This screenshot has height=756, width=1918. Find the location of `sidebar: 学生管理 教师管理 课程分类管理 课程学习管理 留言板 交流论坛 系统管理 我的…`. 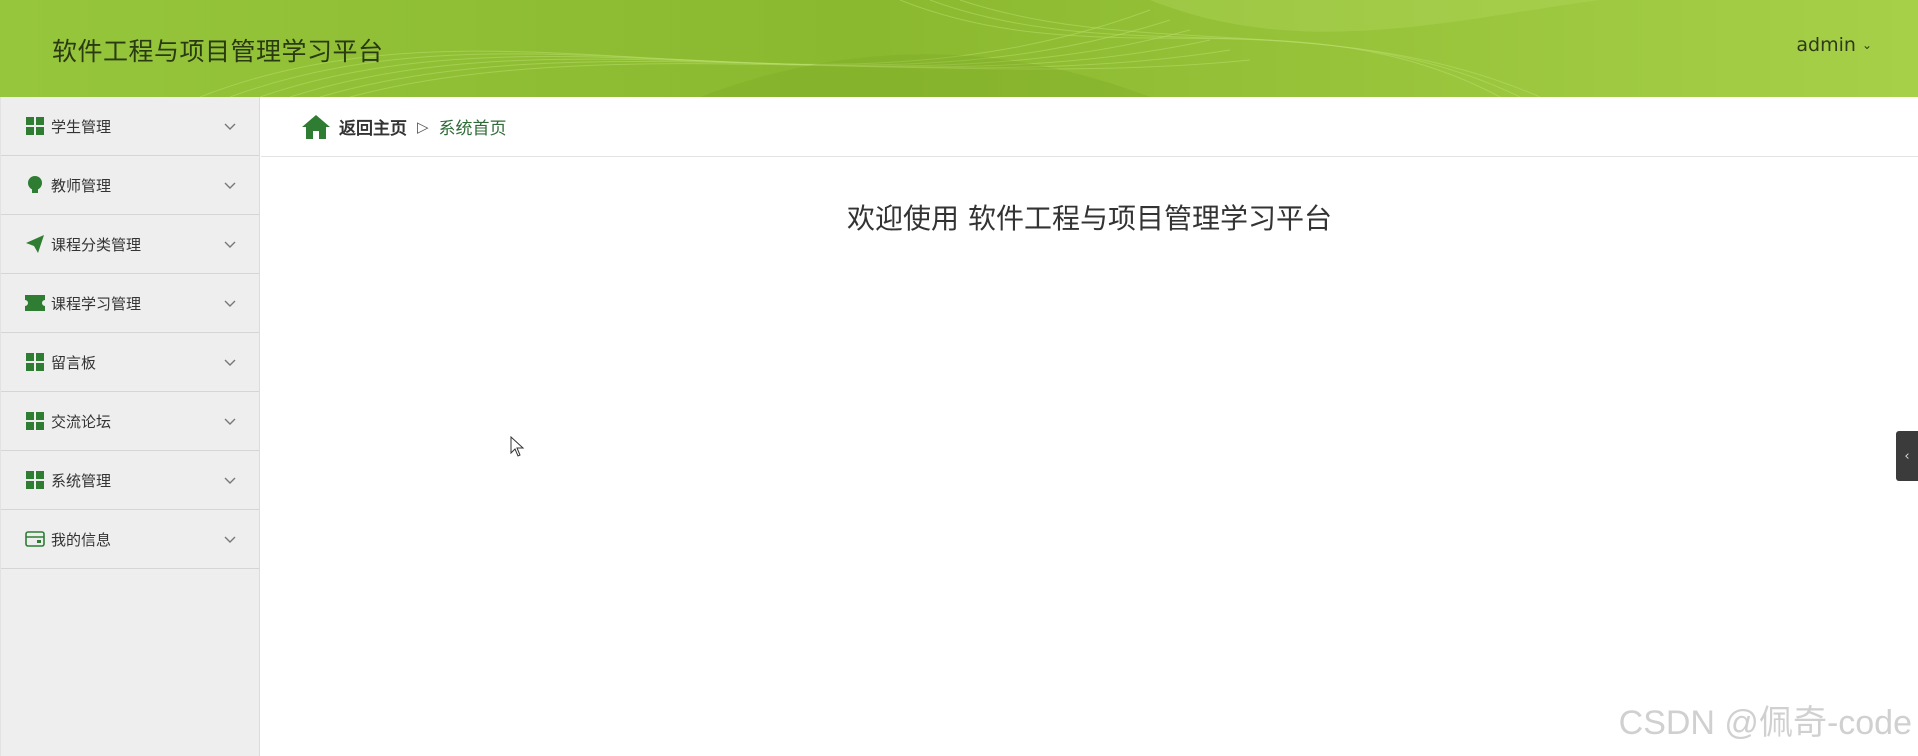

sidebar: 学生管理 教师管理 课程分类管理 课程学习管理 留言板 交流论坛 系统管理 我的… is located at coordinates (130, 426).